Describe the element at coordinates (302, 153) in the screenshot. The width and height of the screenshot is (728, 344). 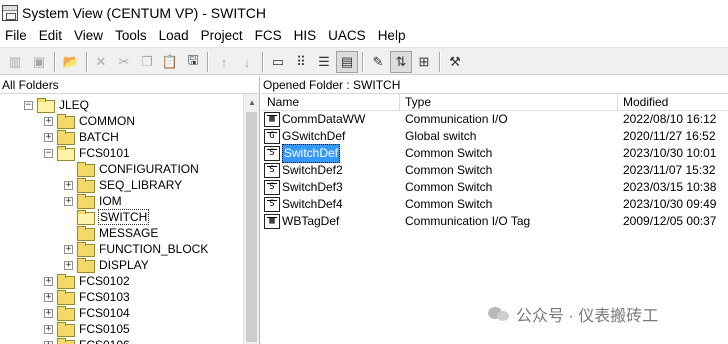
I see `item-name-cell: S SwitchDef` at that location.